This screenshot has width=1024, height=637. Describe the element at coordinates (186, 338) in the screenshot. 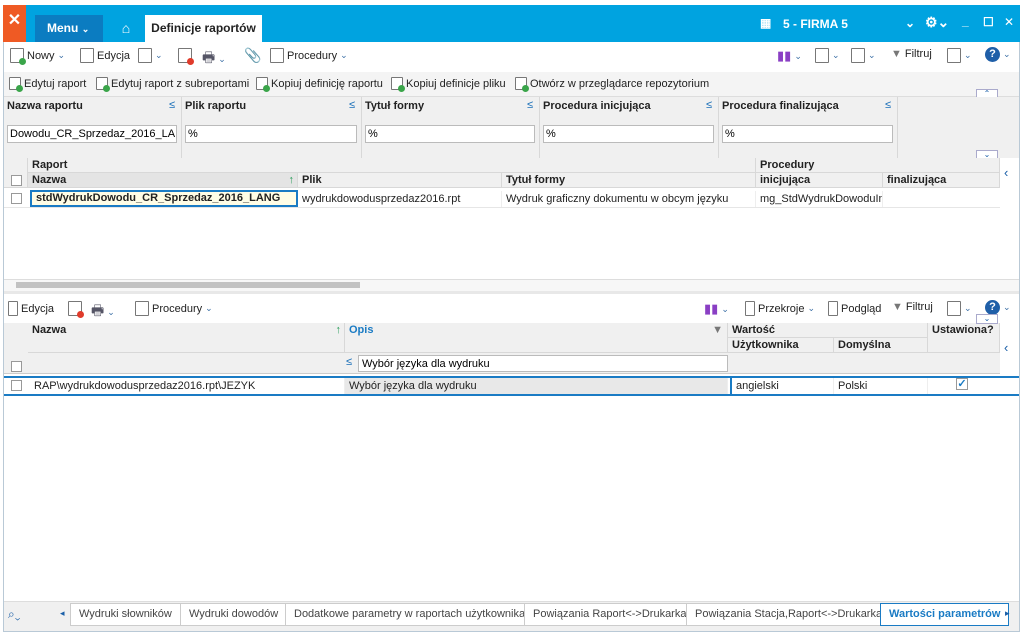

I see `col2-nazwa: Nazwa ↑` at that location.